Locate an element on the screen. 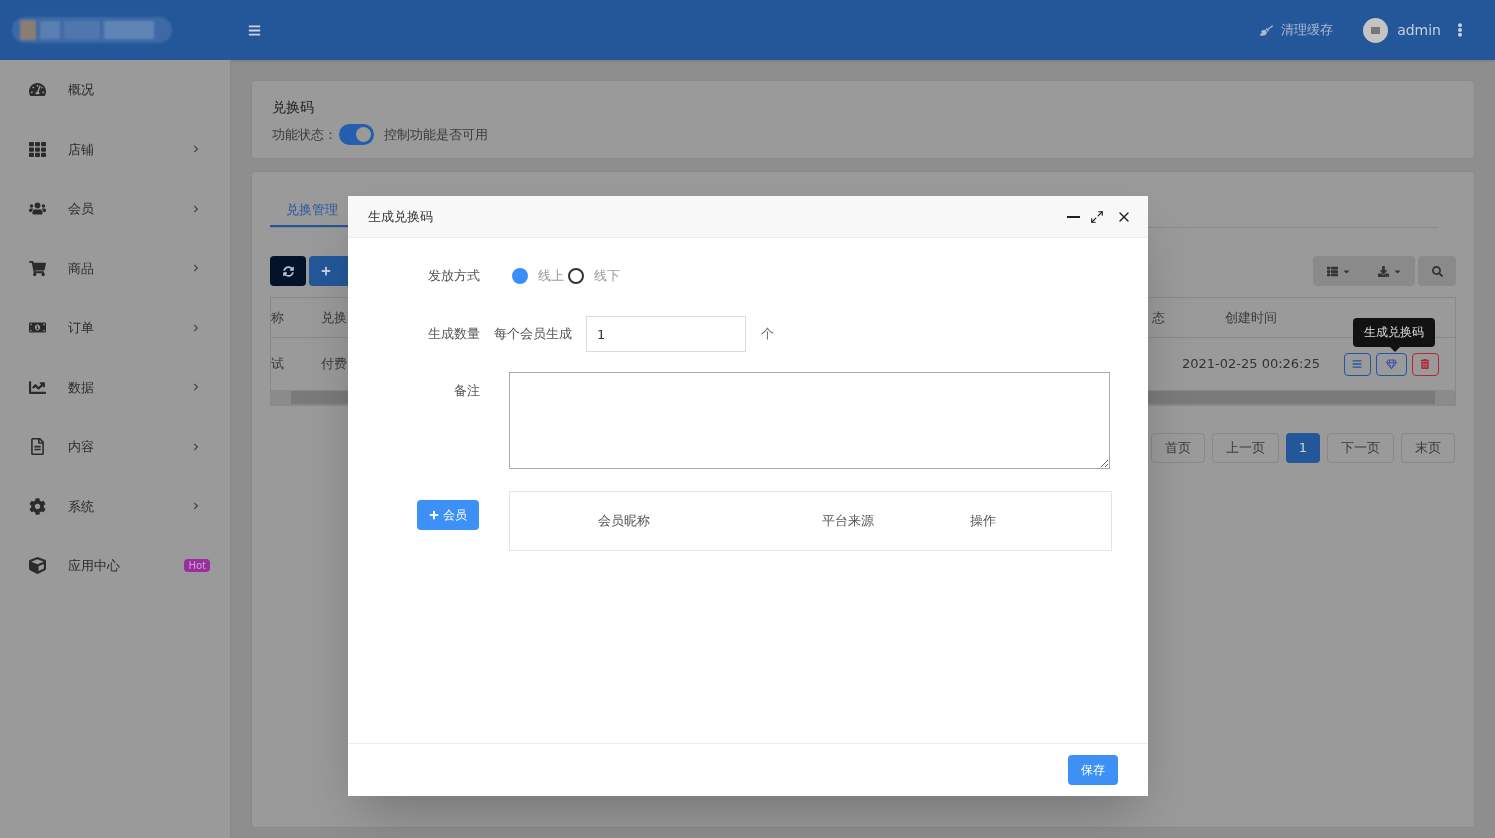 The image size is (1495, 838). grid-icon is located at coordinates (39, 149).